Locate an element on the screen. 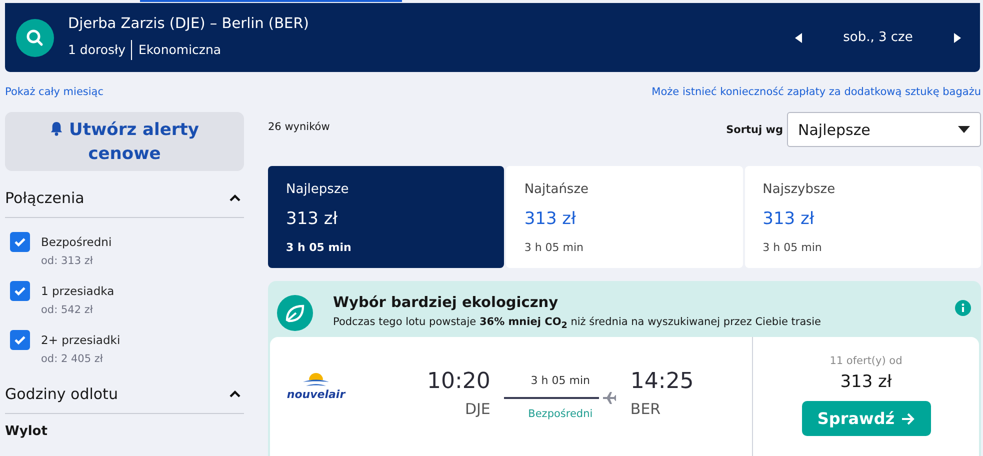 The image size is (983, 456). airline-name: nouvelair is located at coordinates (316, 394).